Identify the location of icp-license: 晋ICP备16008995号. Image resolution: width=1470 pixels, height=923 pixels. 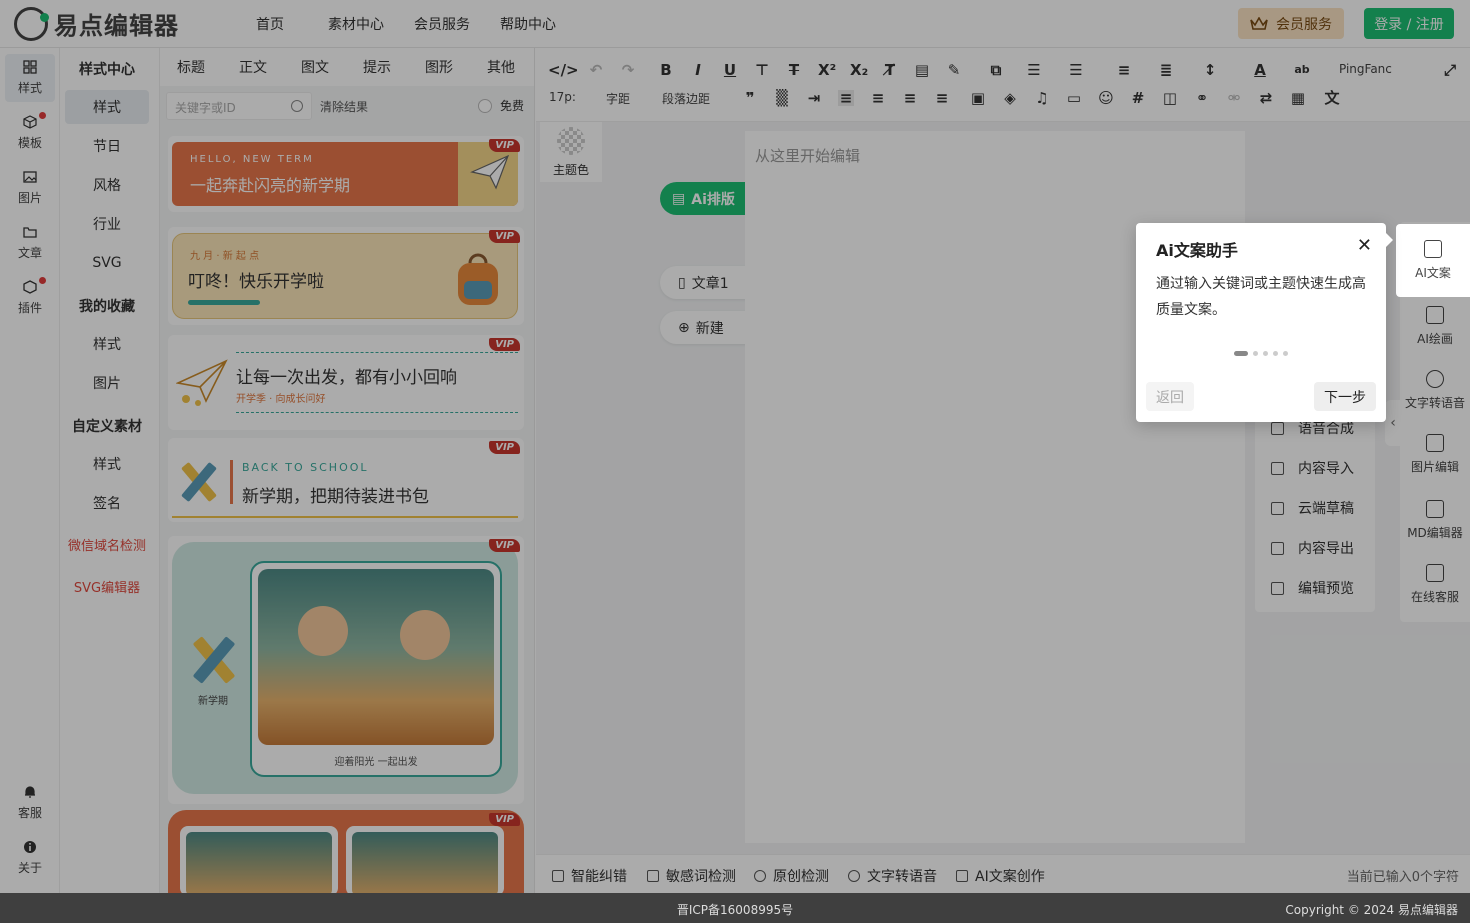
(735, 909).